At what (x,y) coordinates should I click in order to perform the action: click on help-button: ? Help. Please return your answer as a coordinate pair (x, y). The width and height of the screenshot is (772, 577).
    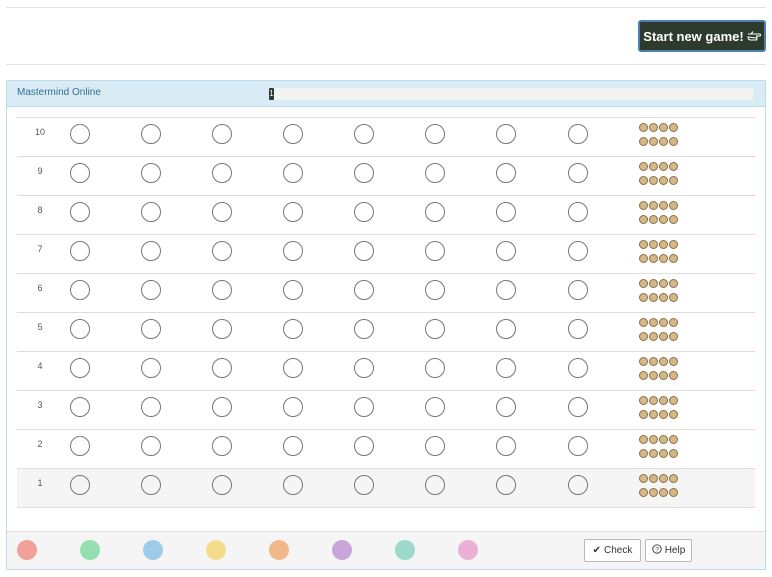
    Looking at the image, I should click on (668, 550).